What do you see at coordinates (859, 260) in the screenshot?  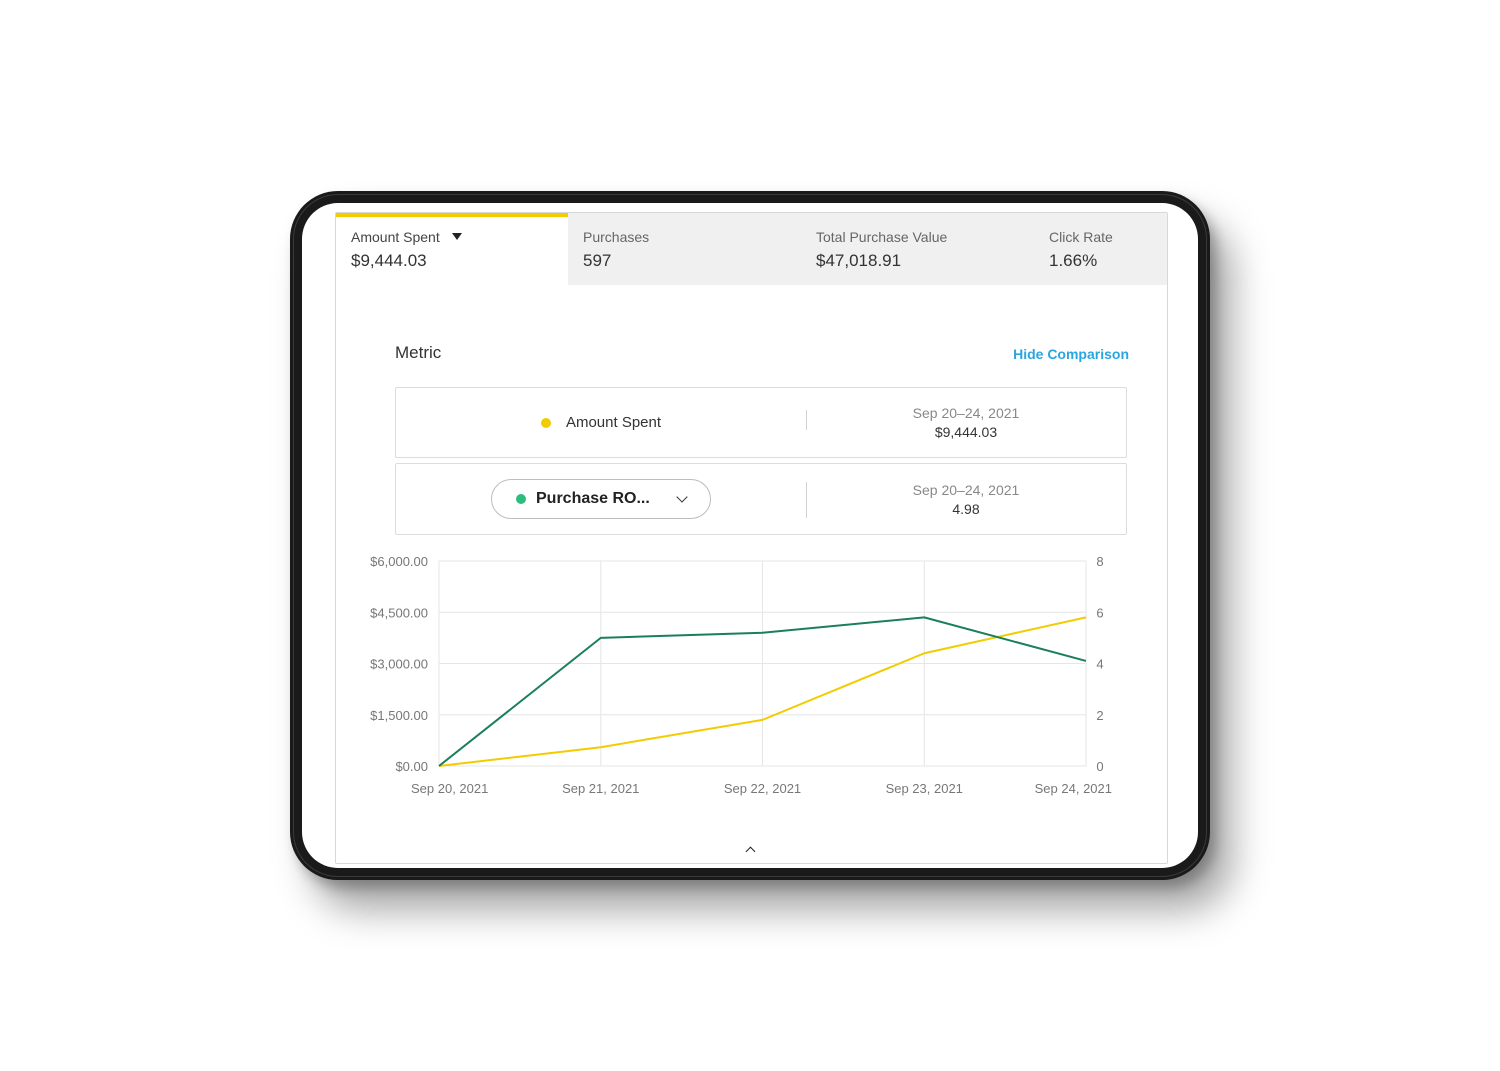 I see `tab-value: $47,018.91` at bounding box center [859, 260].